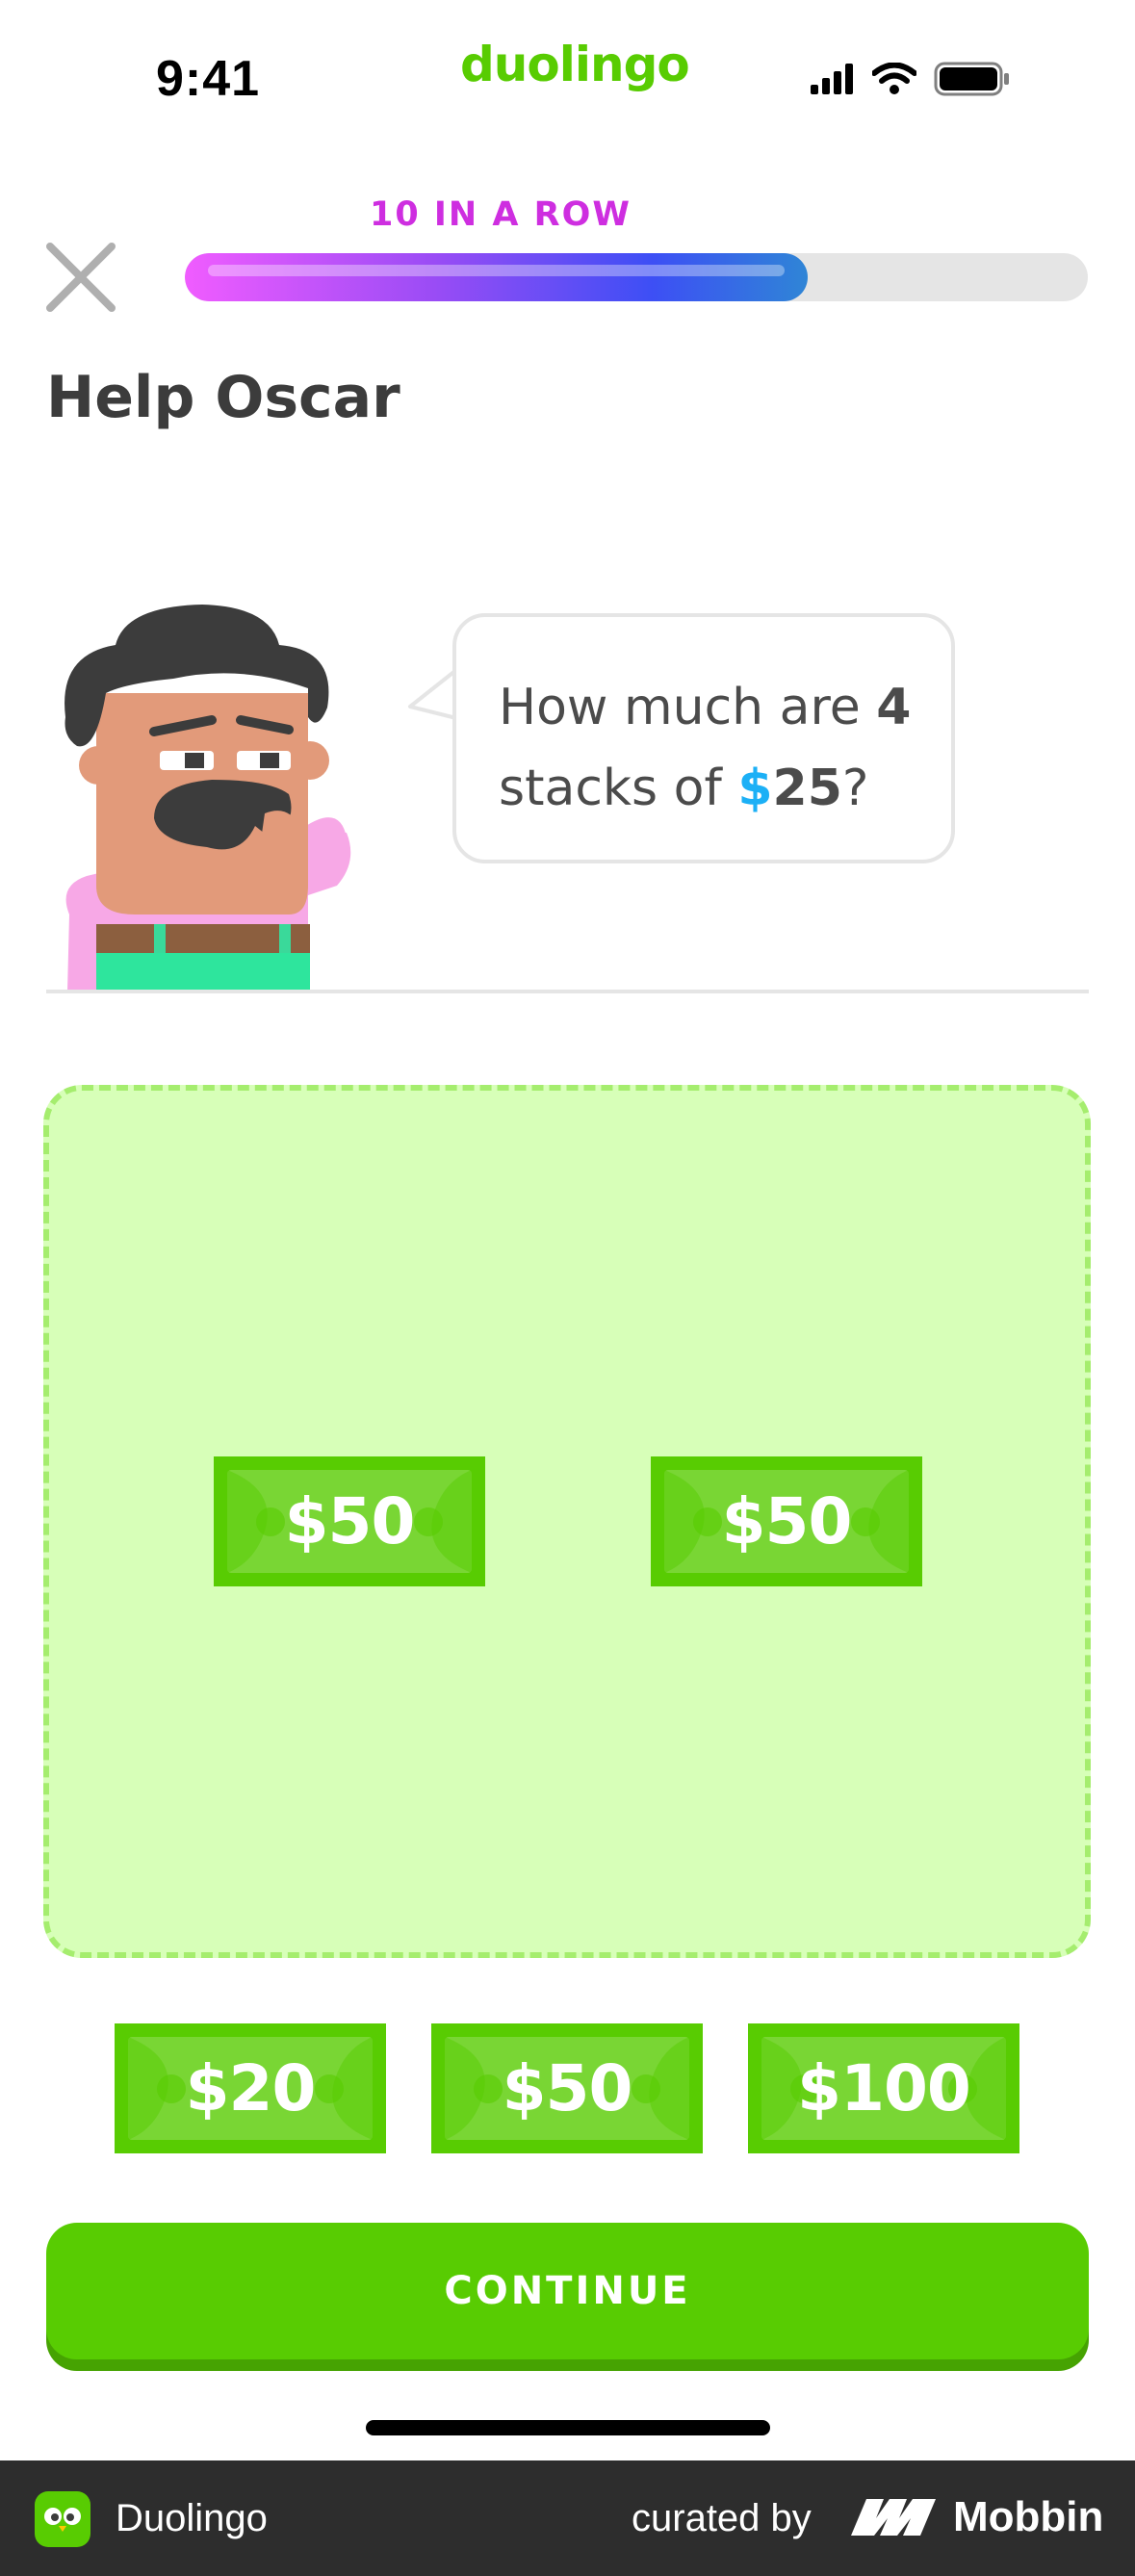 This screenshot has width=1135, height=2576. I want to click on progress-bar, so click(636, 277).